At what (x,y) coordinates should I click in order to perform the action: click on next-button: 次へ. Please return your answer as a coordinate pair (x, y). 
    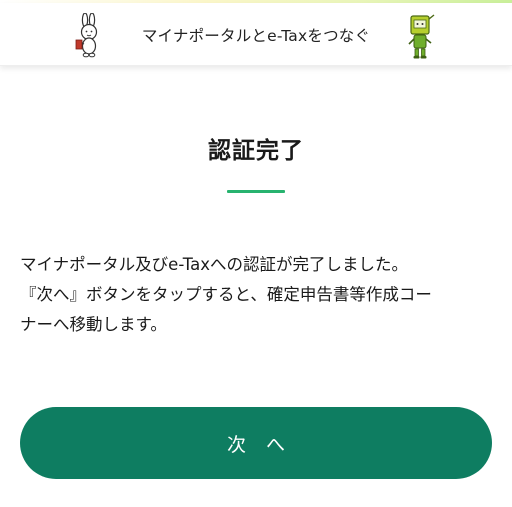
    Looking at the image, I should click on (256, 443).